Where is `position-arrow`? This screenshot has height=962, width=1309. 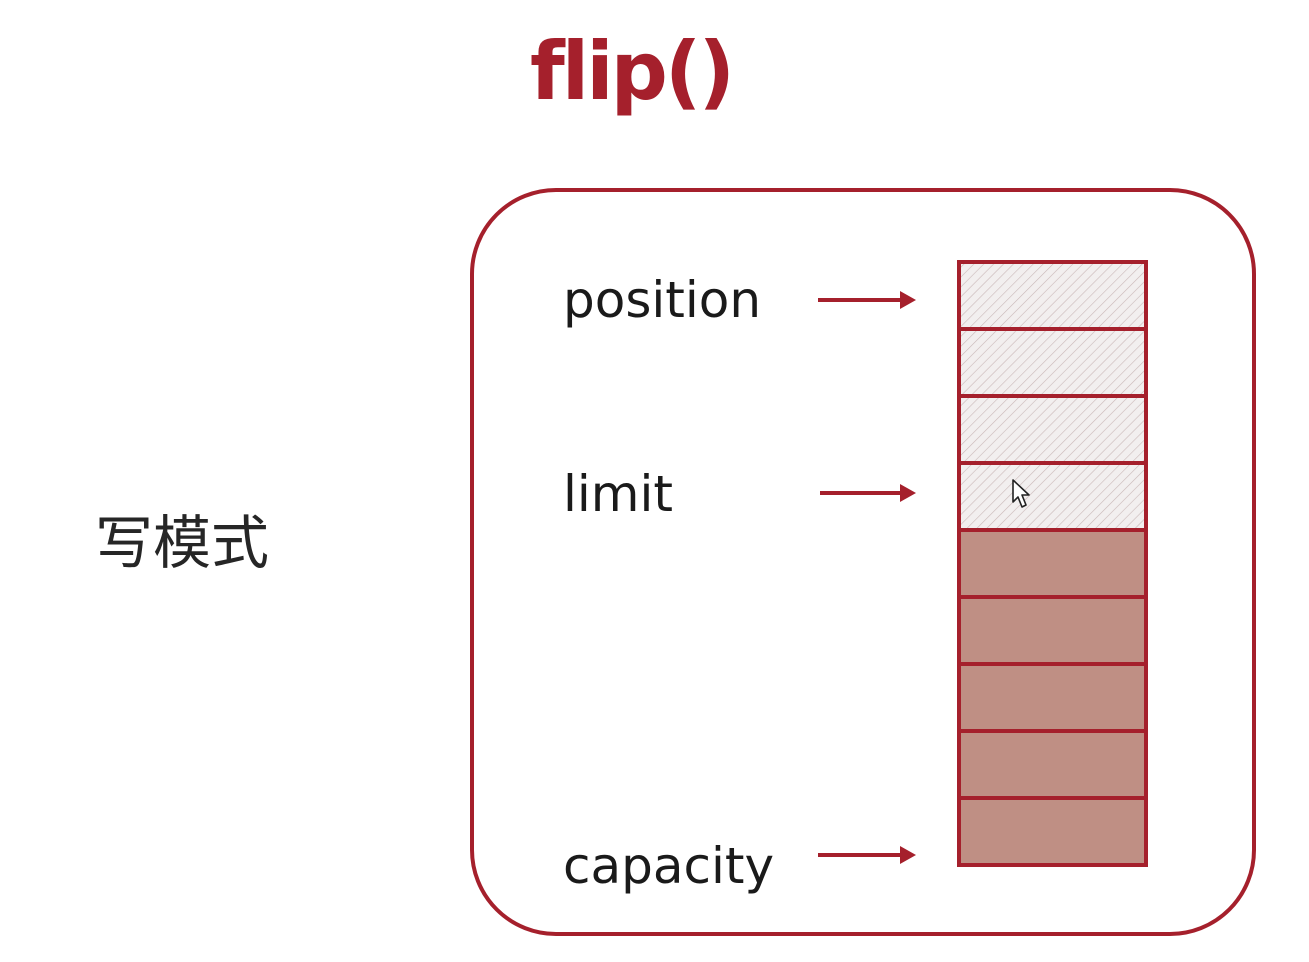
position-arrow is located at coordinates (867, 300).